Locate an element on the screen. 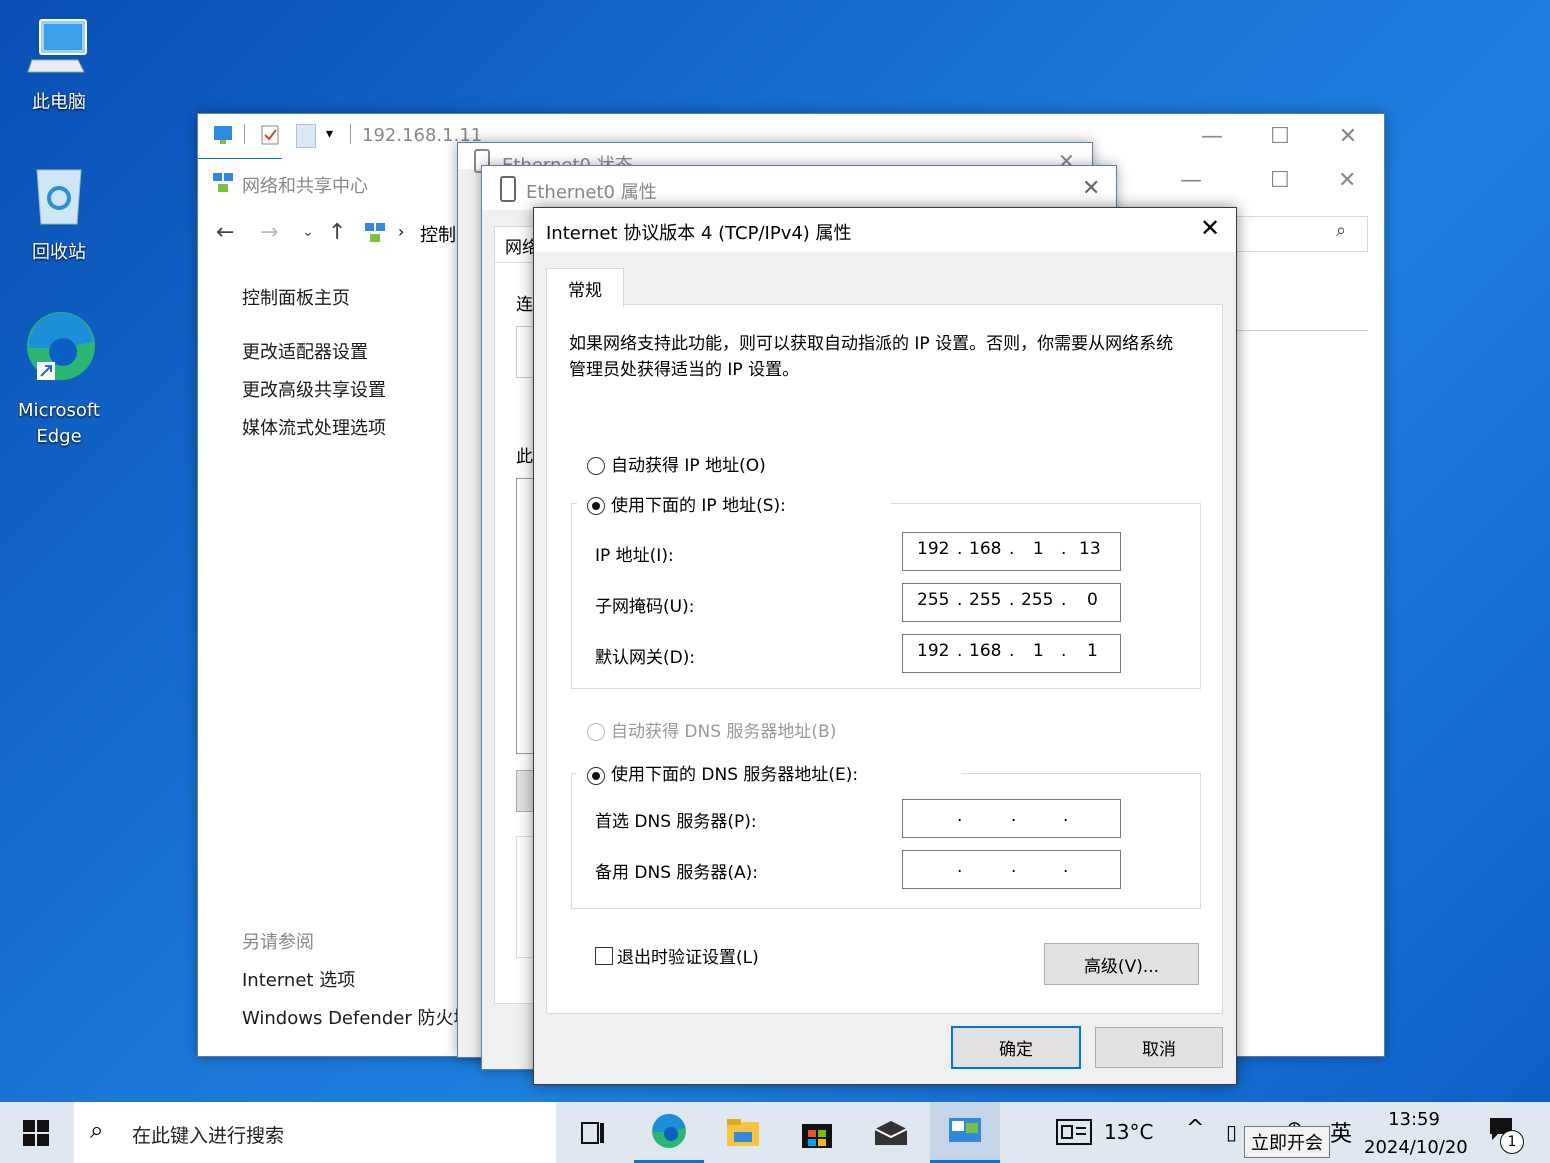  tab-general: 常规 is located at coordinates (585, 287).